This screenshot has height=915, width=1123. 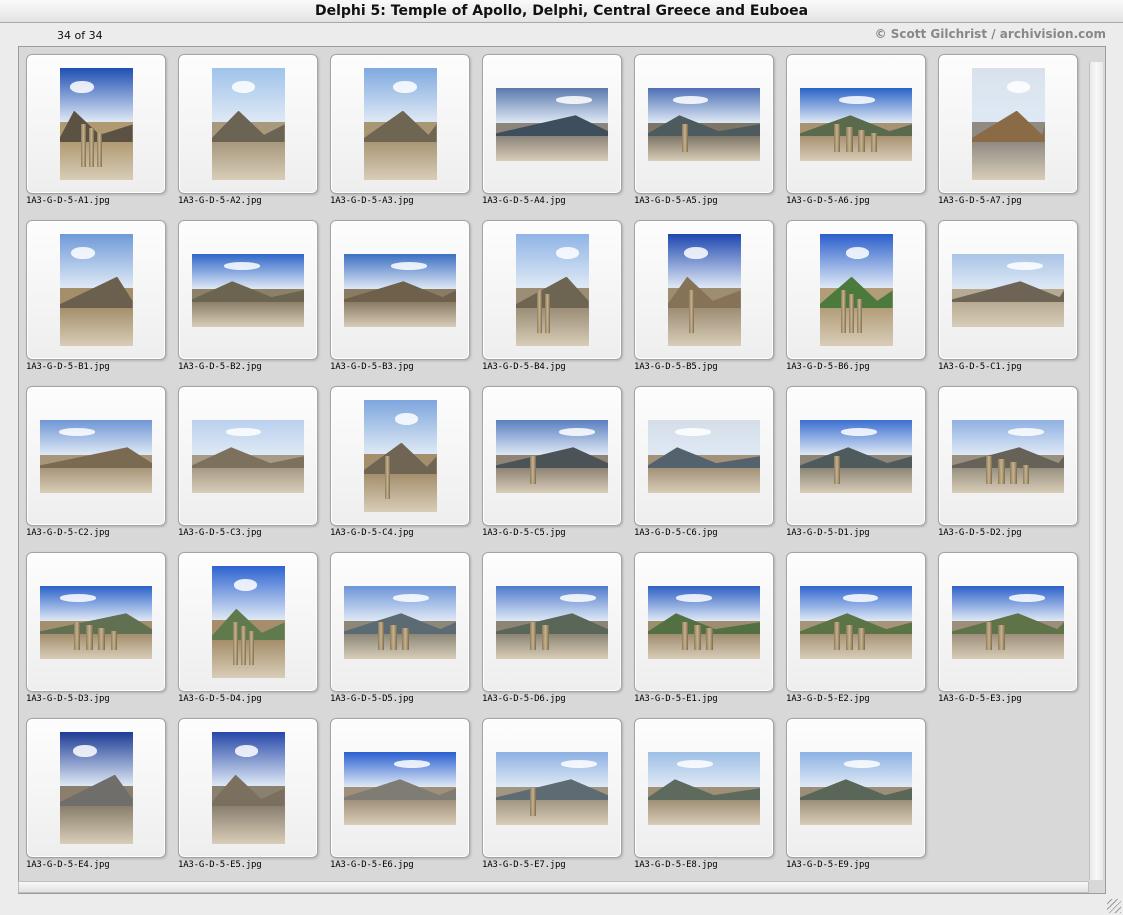 I want to click on slide-filename: 1A3-G-D-5-D5.jpg, so click(x=372, y=699).